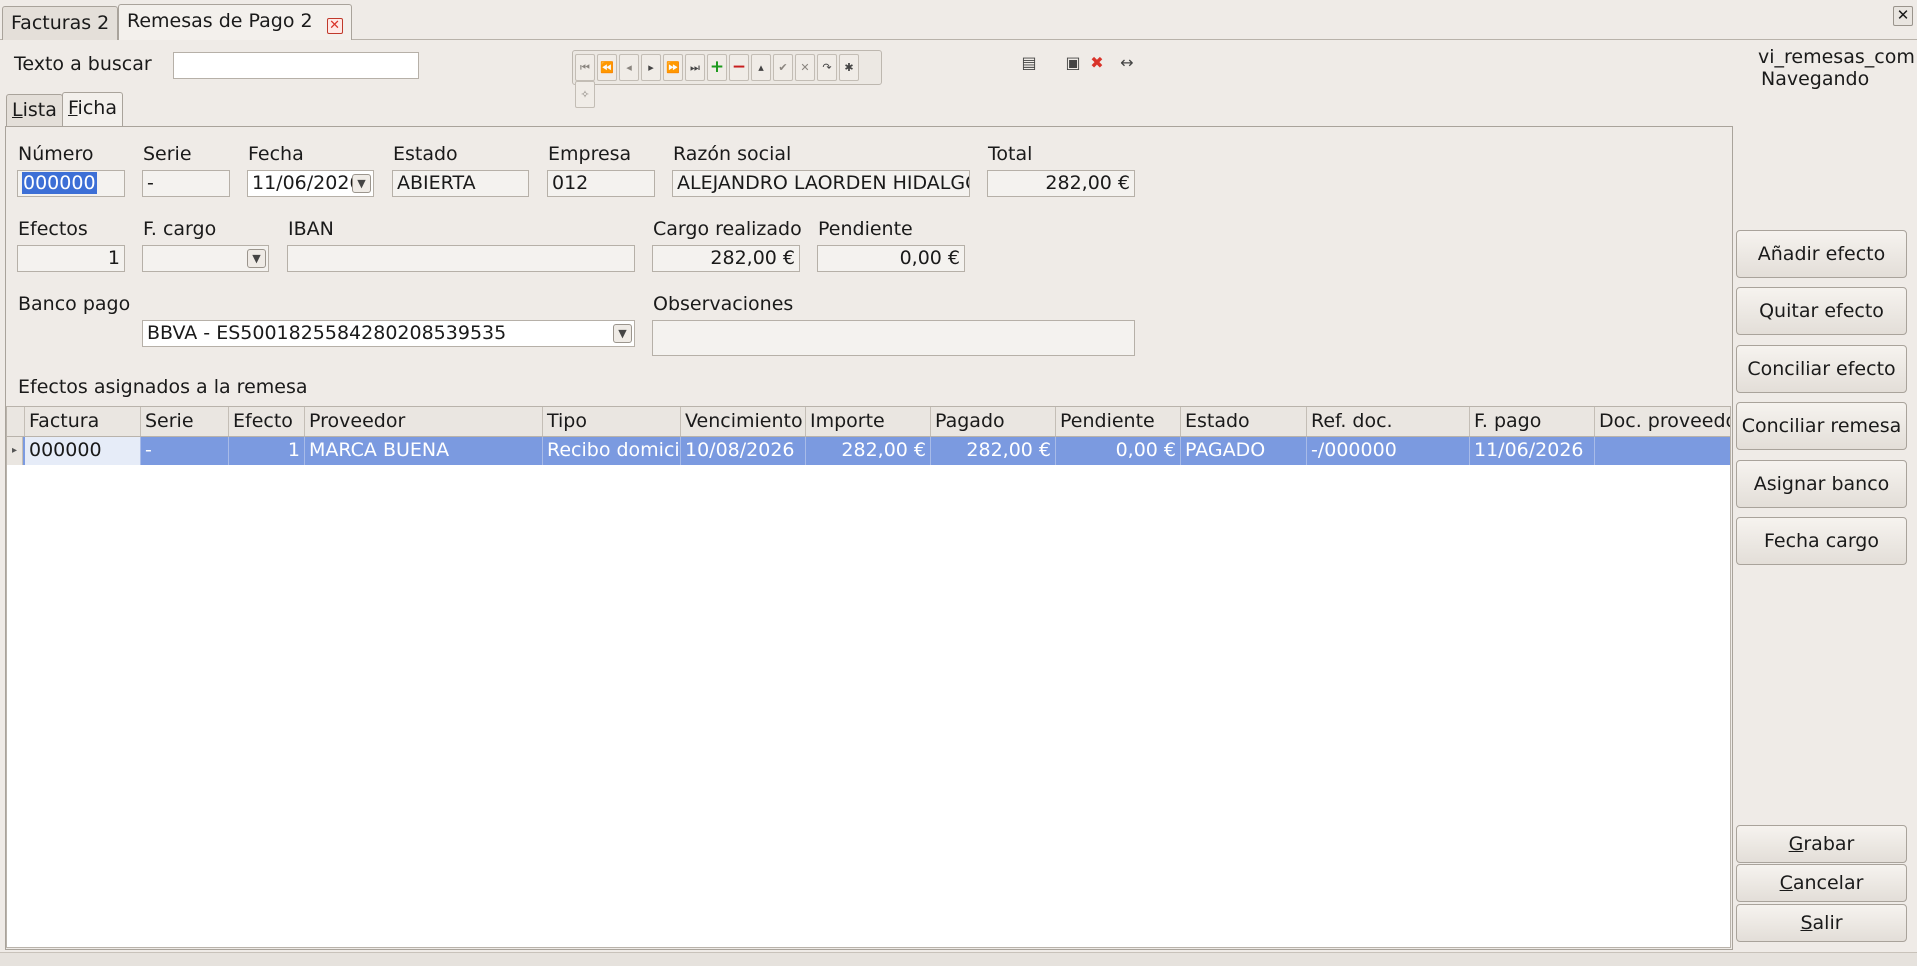 The width and height of the screenshot is (1917, 966). I want to click on accept-icon: ✔, so click(783, 67).